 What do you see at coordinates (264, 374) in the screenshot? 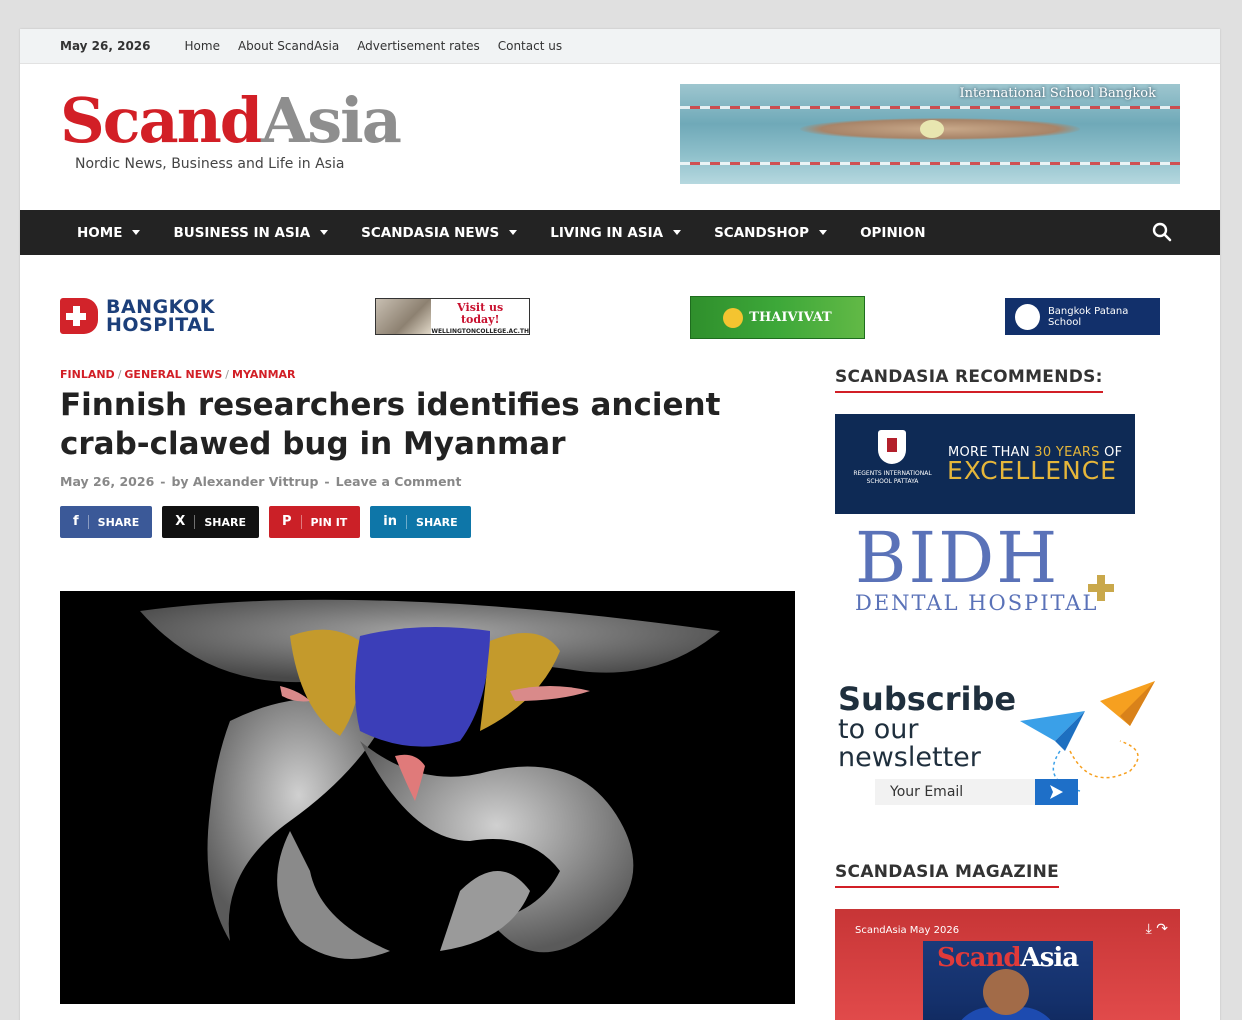
I see `category-link-myanmar: MYANMAR` at bounding box center [264, 374].